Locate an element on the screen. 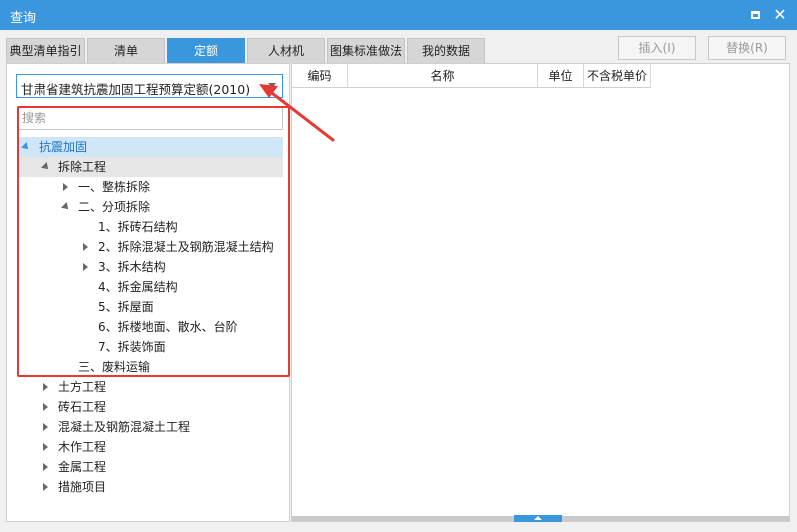 This screenshot has height=532, width=797. chevron-down-icon is located at coordinates (272, 85).